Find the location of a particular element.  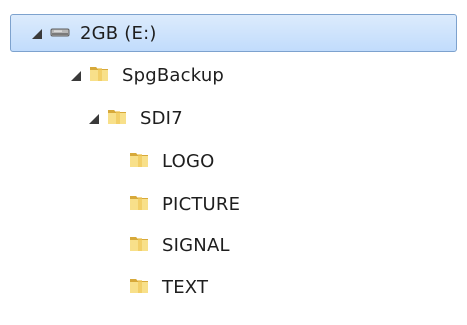

tree-item-label: TEXT is located at coordinates (185, 287).